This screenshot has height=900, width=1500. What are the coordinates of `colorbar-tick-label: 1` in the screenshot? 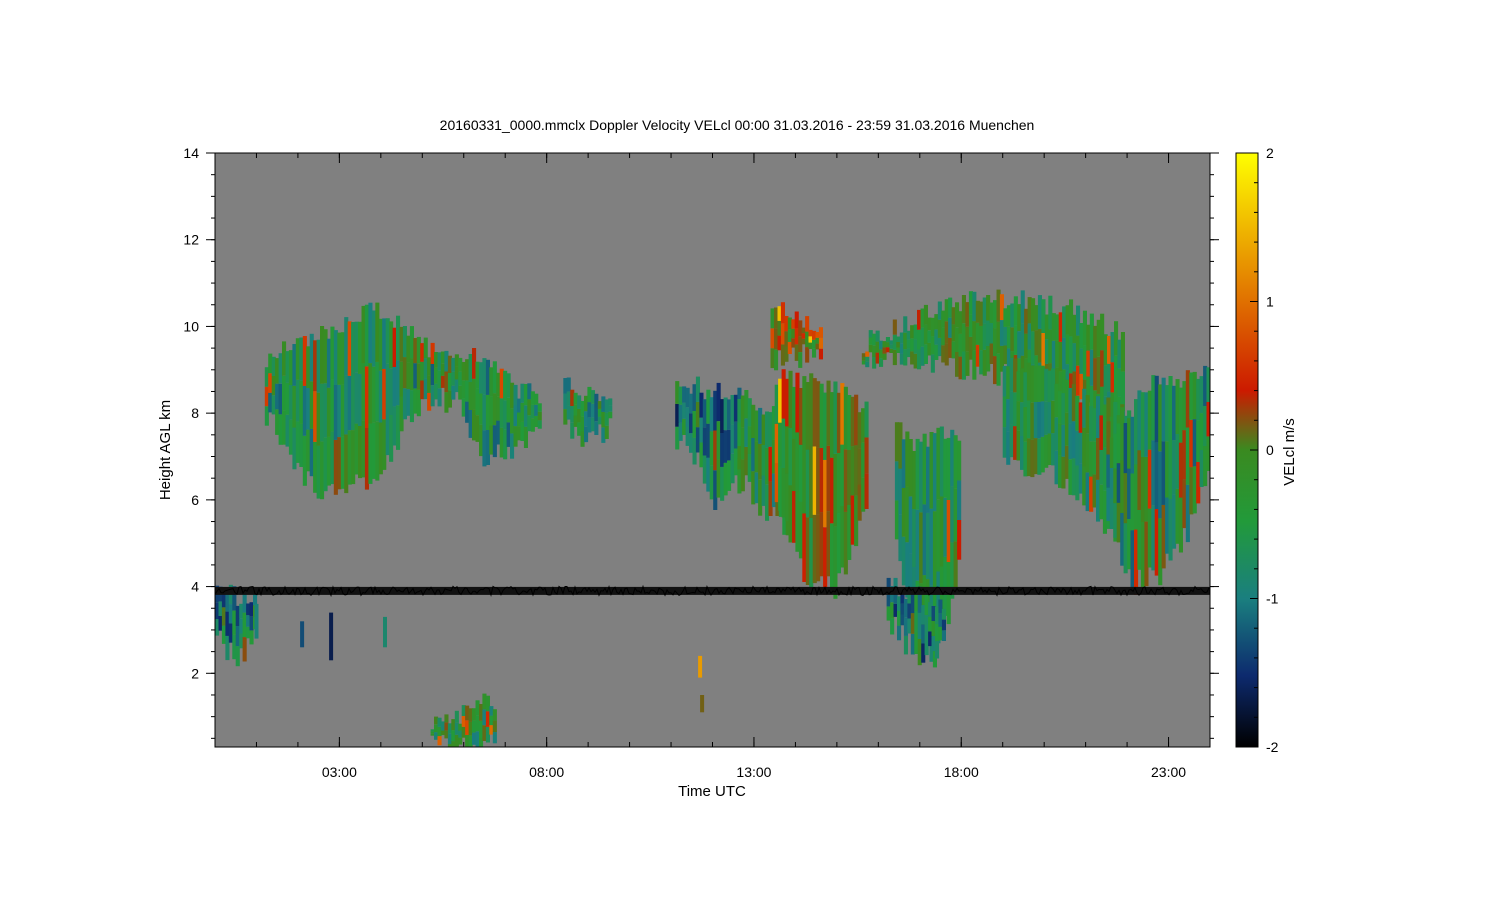 It's located at (1270, 302).